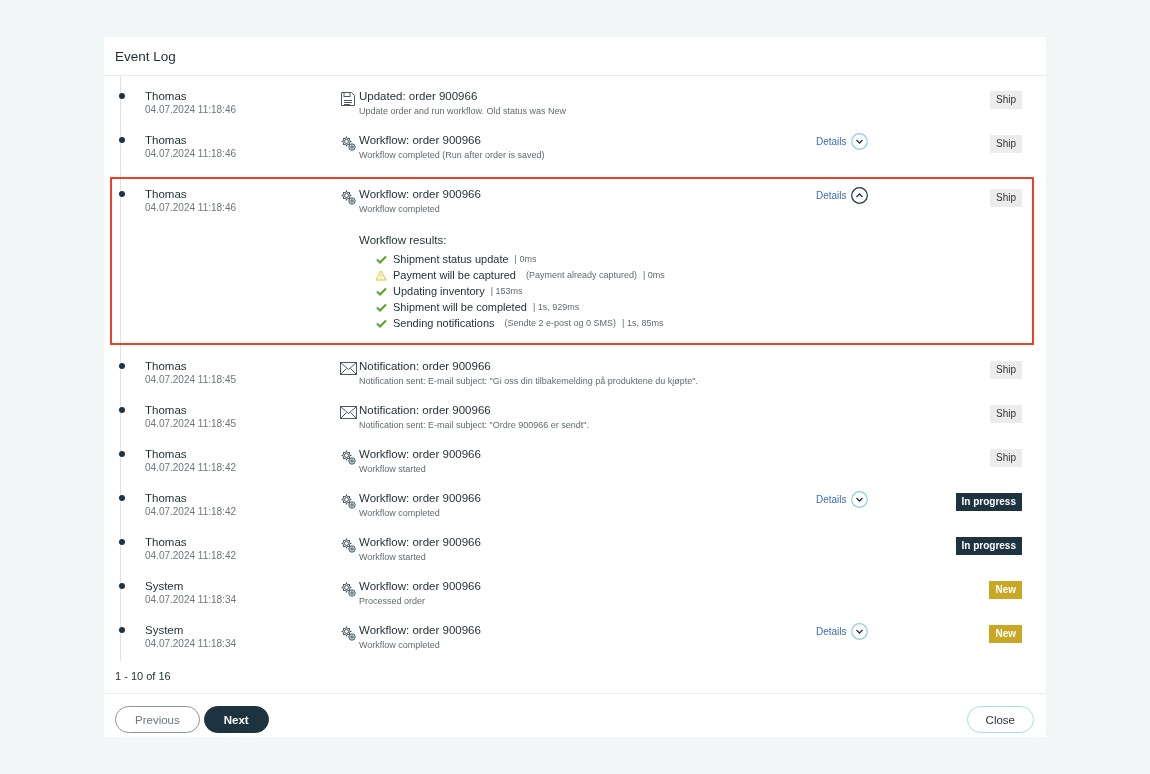  Describe the element at coordinates (236, 719) in the screenshot. I see `next-button: Next` at that location.